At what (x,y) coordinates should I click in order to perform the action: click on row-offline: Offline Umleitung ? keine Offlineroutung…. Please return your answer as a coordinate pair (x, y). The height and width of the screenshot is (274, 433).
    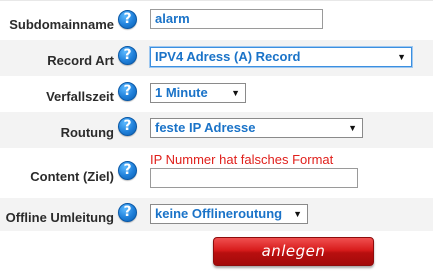
    Looking at the image, I should click on (216, 214).